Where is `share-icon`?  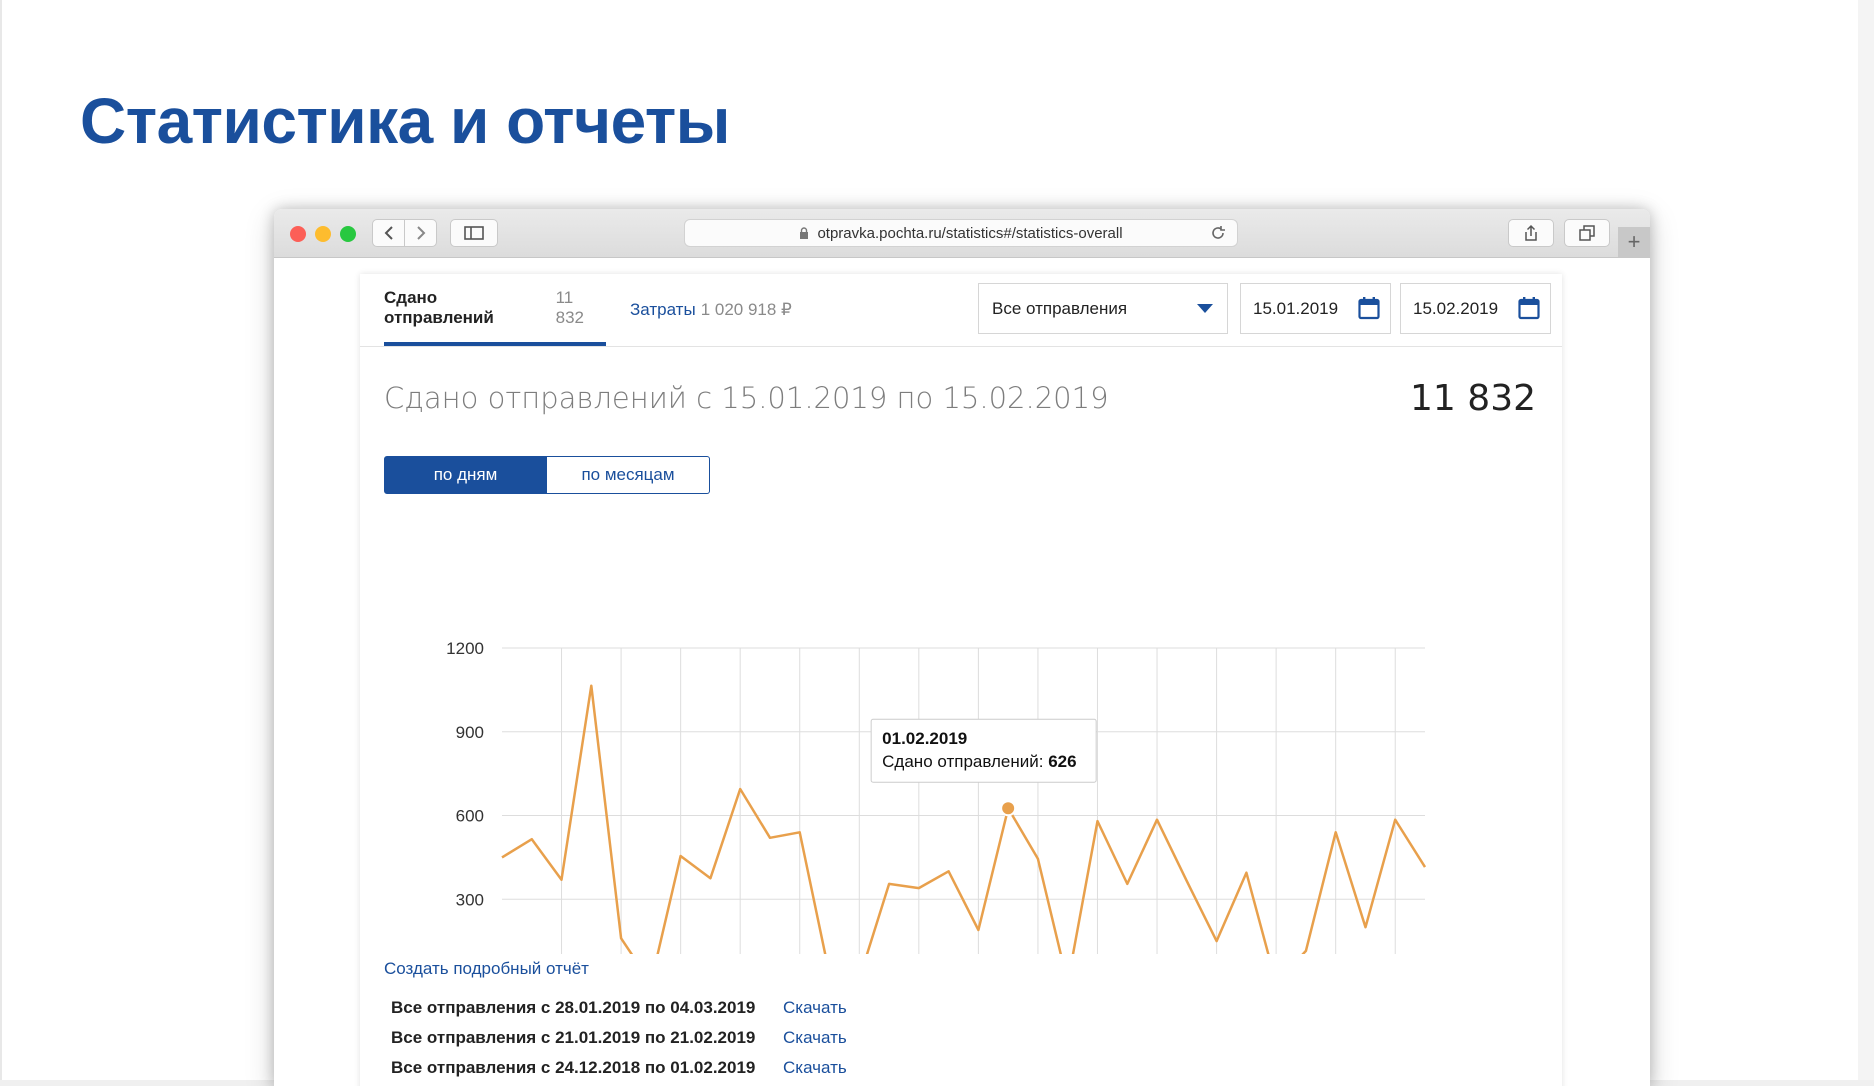
share-icon is located at coordinates (1531, 232).